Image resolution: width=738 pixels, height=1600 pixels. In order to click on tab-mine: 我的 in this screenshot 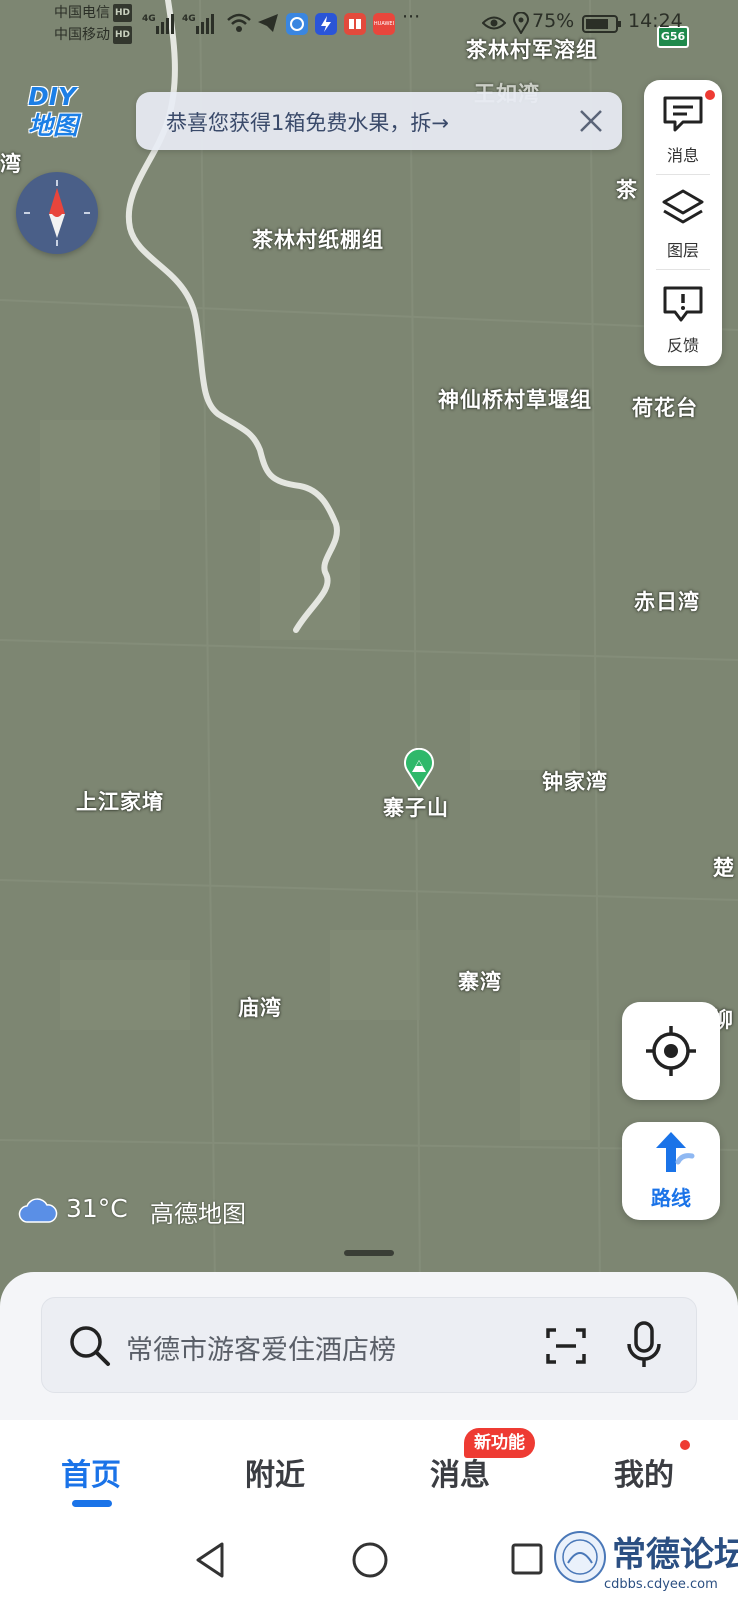, I will do `click(644, 1472)`.